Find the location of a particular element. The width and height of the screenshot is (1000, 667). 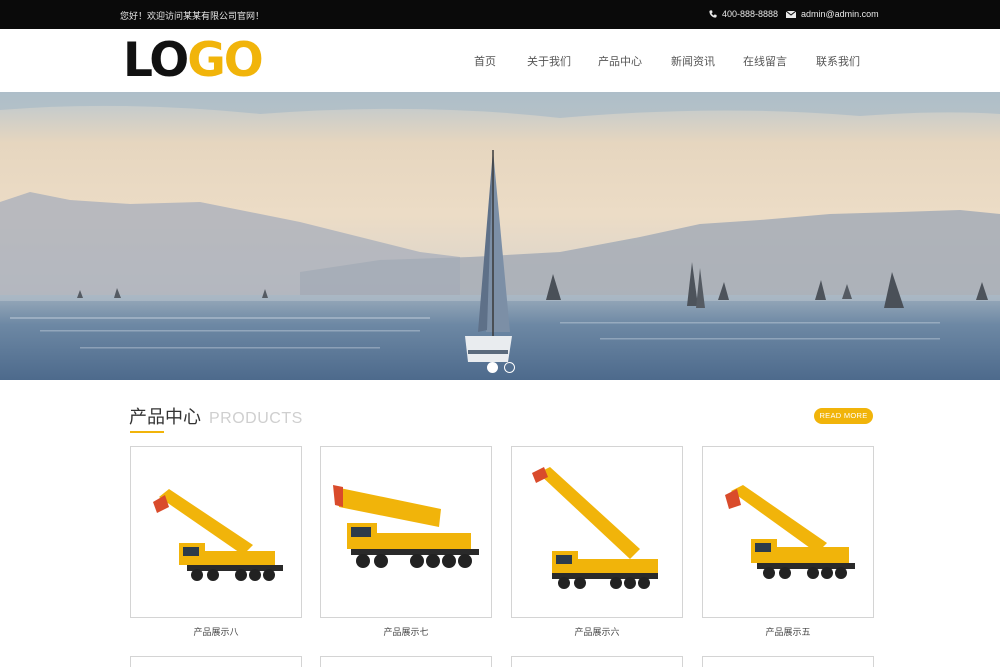

phone-contact: 400-888-8888 is located at coordinates (743, 14).